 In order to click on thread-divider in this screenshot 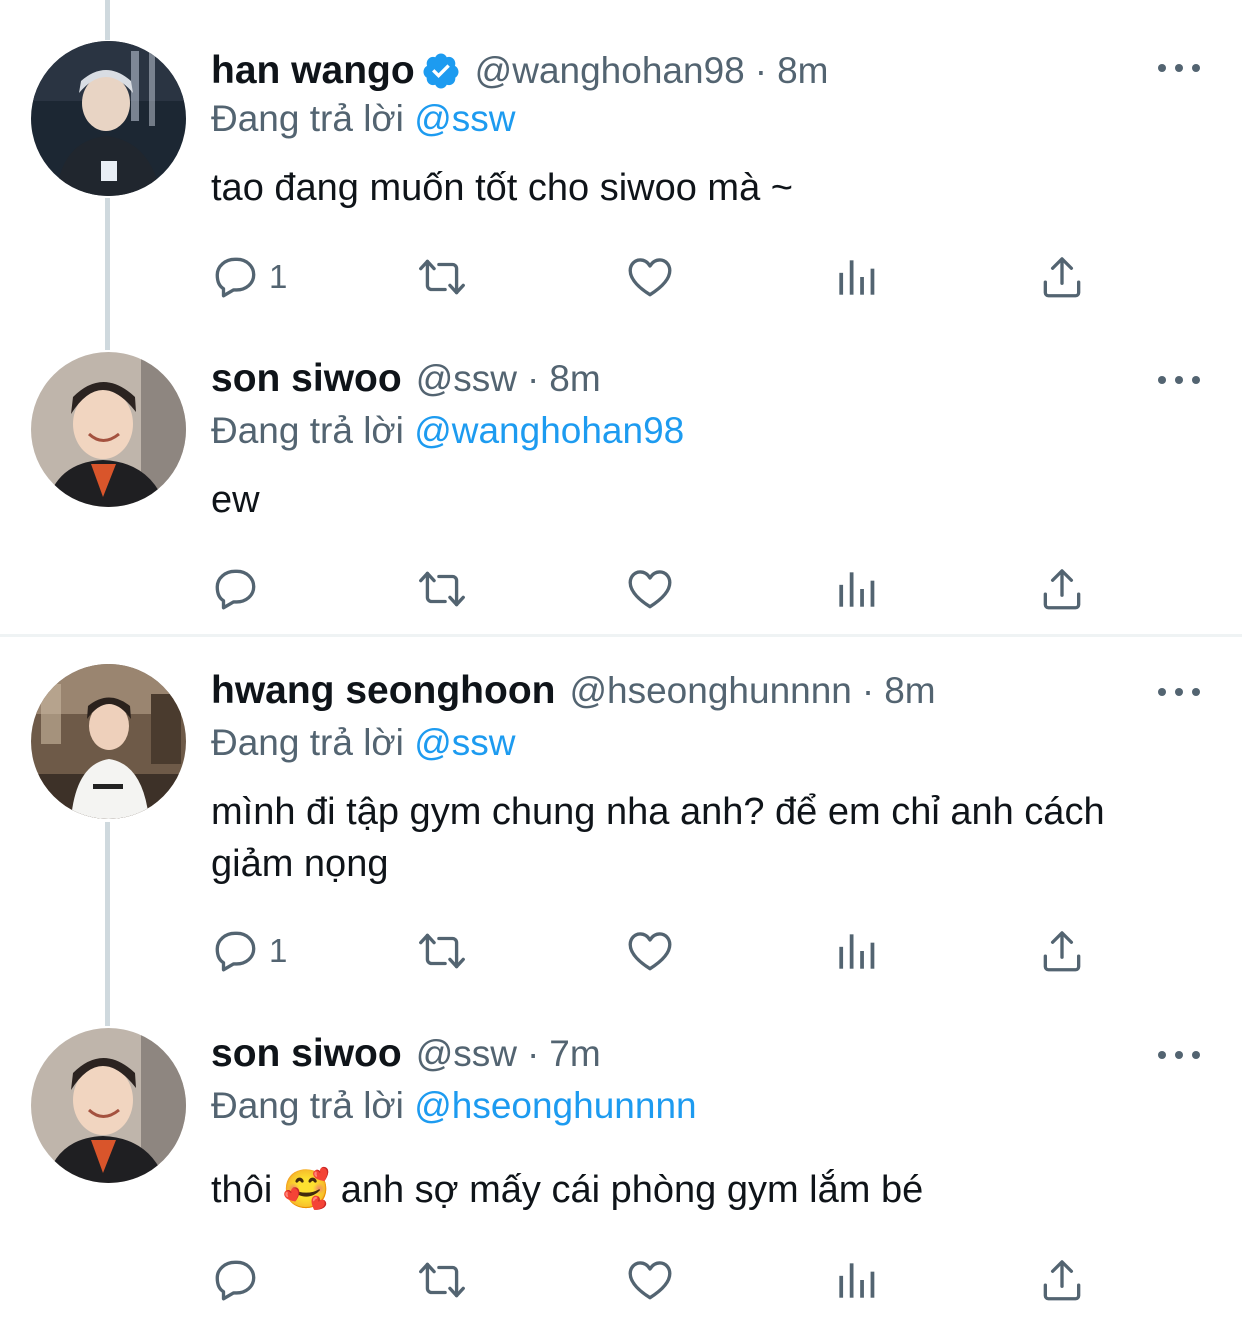, I will do `click(621, 635)`.